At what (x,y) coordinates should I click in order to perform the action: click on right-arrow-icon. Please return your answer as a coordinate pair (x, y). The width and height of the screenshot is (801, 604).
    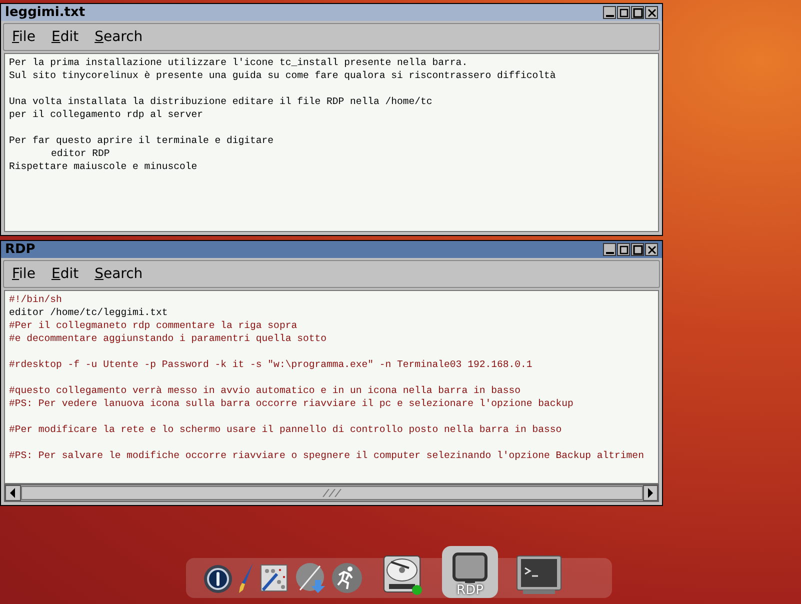
    Looking at the image, I should click on (650, 493).